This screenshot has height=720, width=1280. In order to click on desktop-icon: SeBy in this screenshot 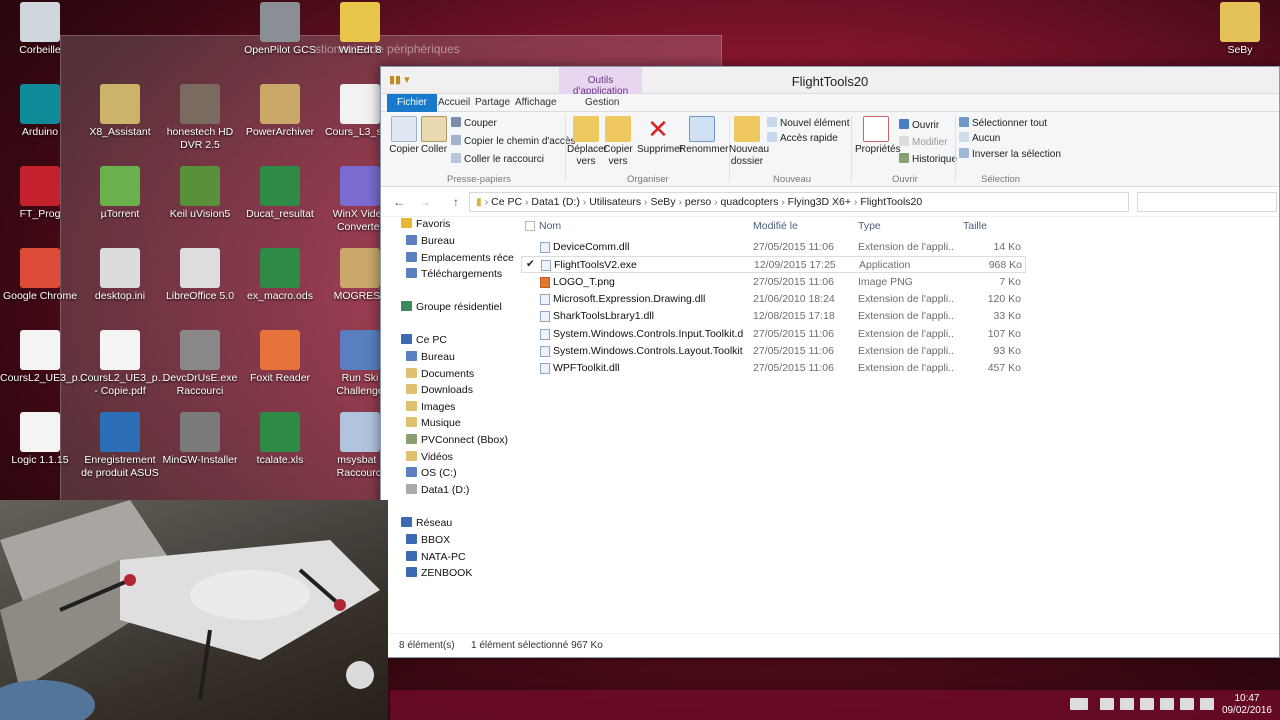, I will do `click(1240, 29)`.